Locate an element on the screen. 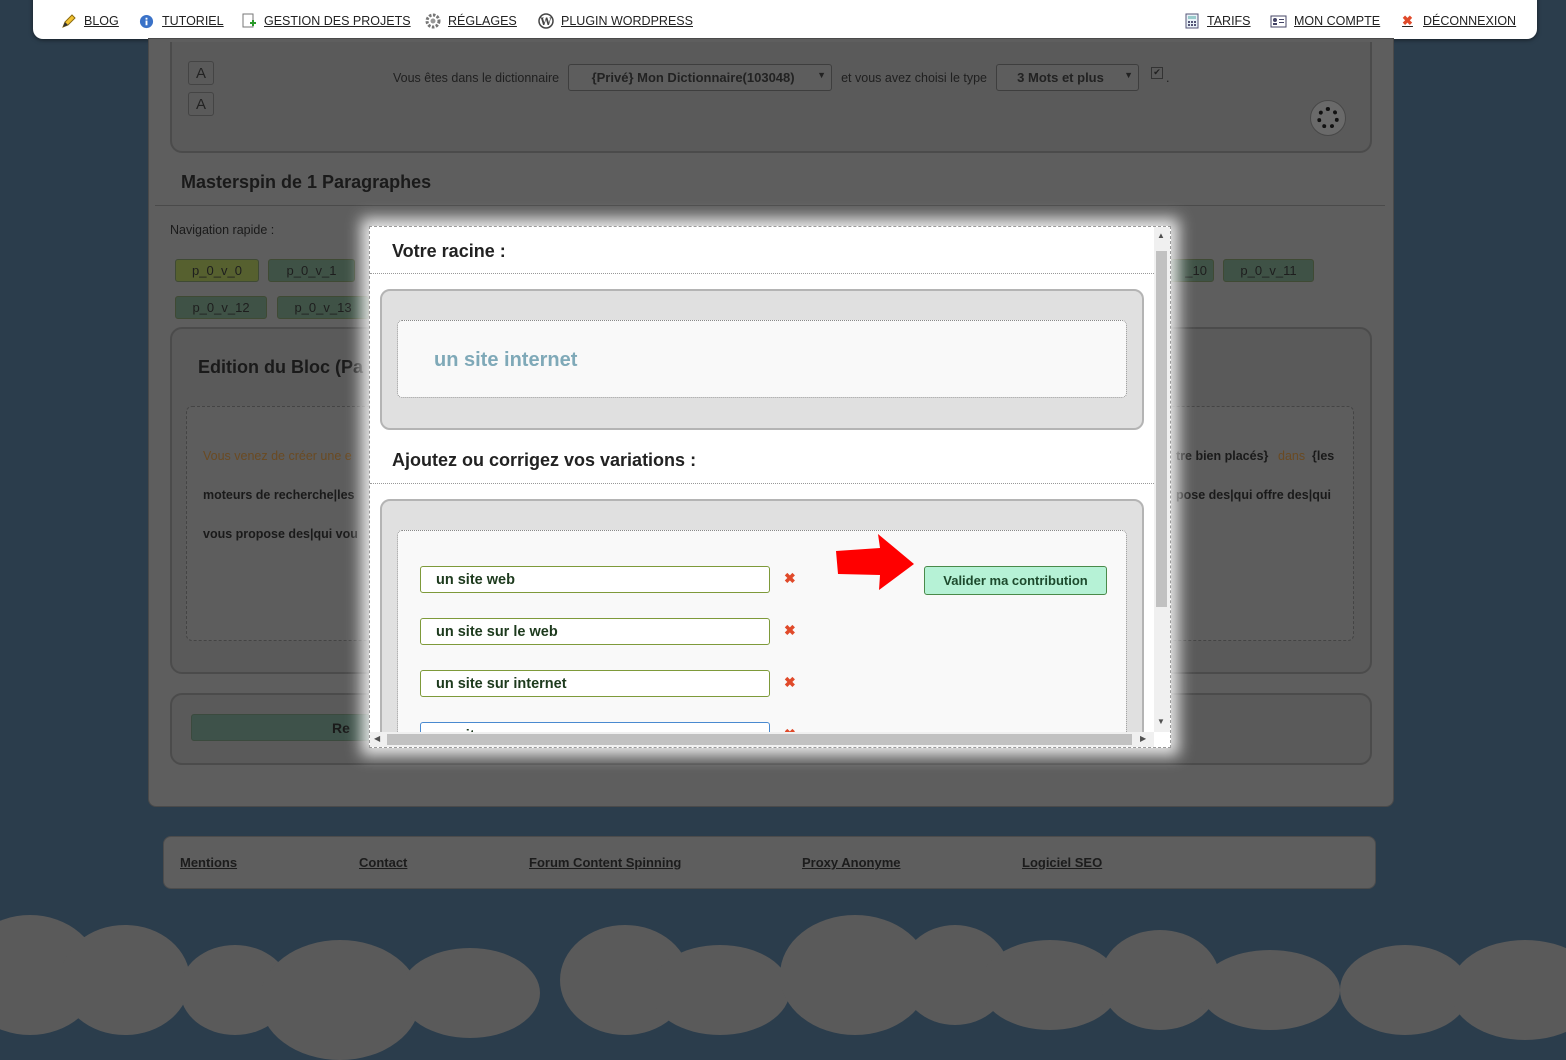  font-decrease-icon: A is located at coordinates (201, 104).